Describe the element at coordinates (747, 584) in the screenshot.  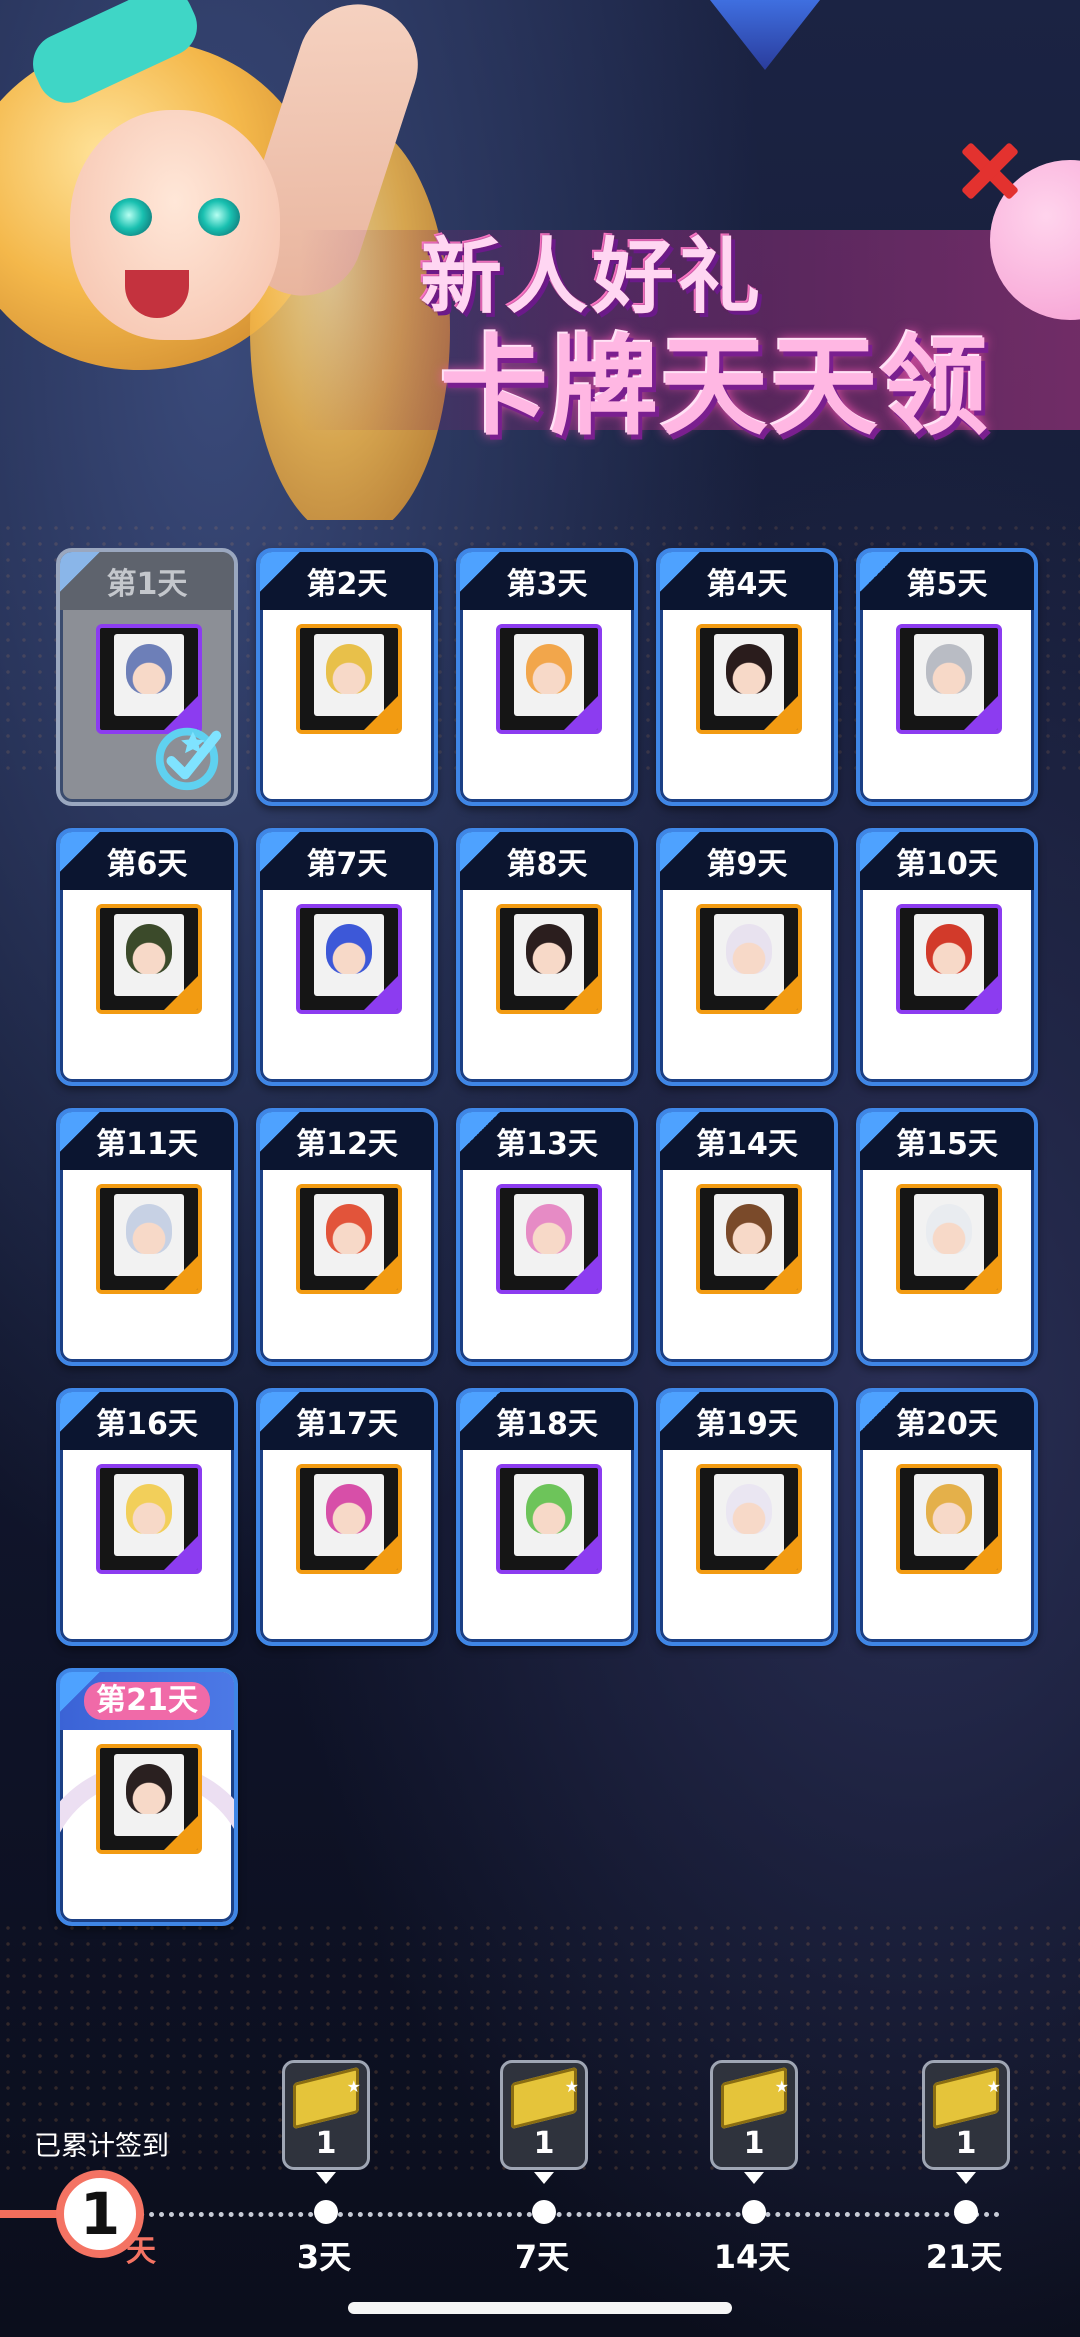
I see `day-label: 第4天` at that location.